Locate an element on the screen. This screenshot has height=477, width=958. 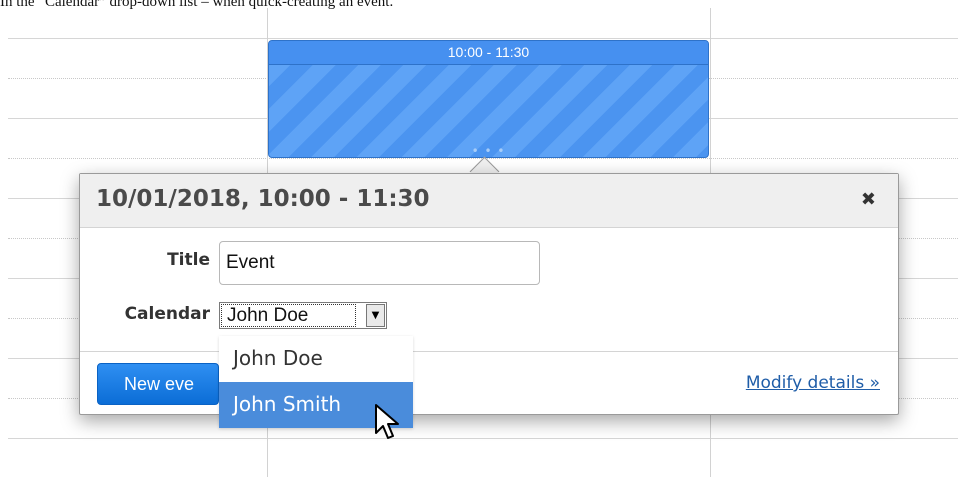
close-icon: ✖ is located at coordinates (868, 199).